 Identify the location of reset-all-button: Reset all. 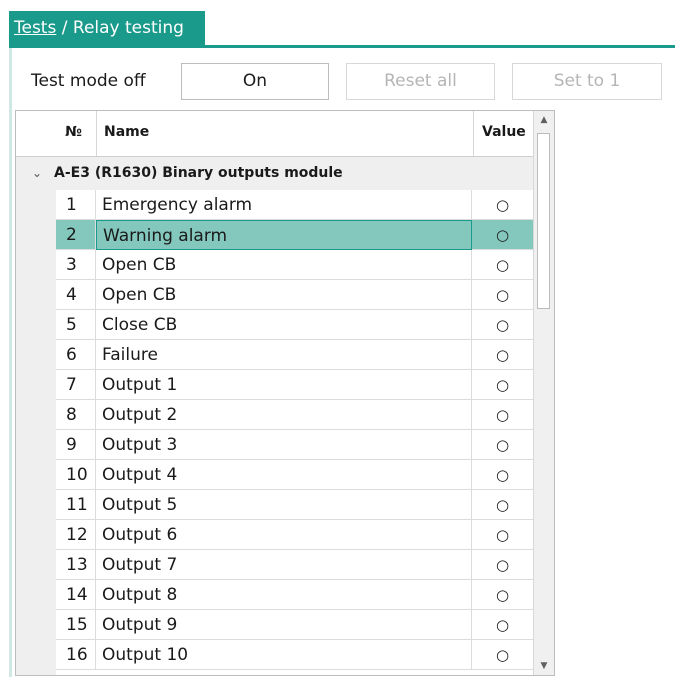
(420, 81).